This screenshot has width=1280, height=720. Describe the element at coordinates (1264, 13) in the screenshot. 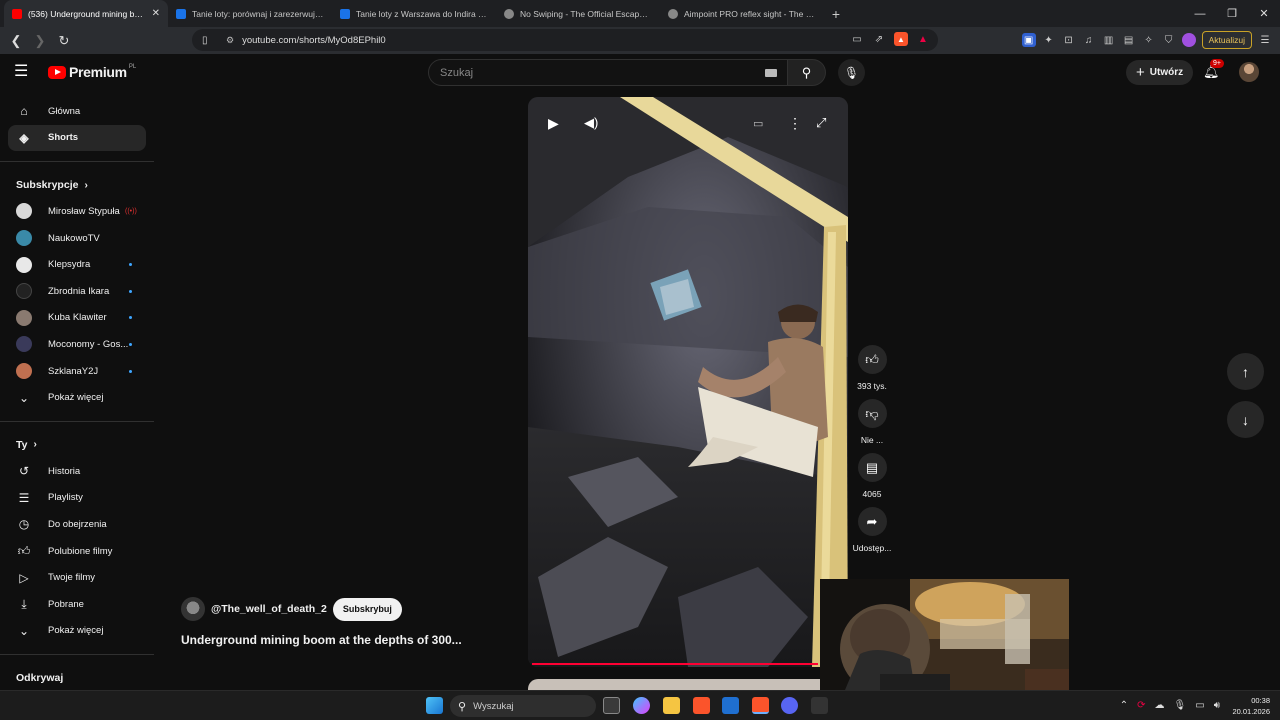

I see `close-window-icon: ✕` at that location.